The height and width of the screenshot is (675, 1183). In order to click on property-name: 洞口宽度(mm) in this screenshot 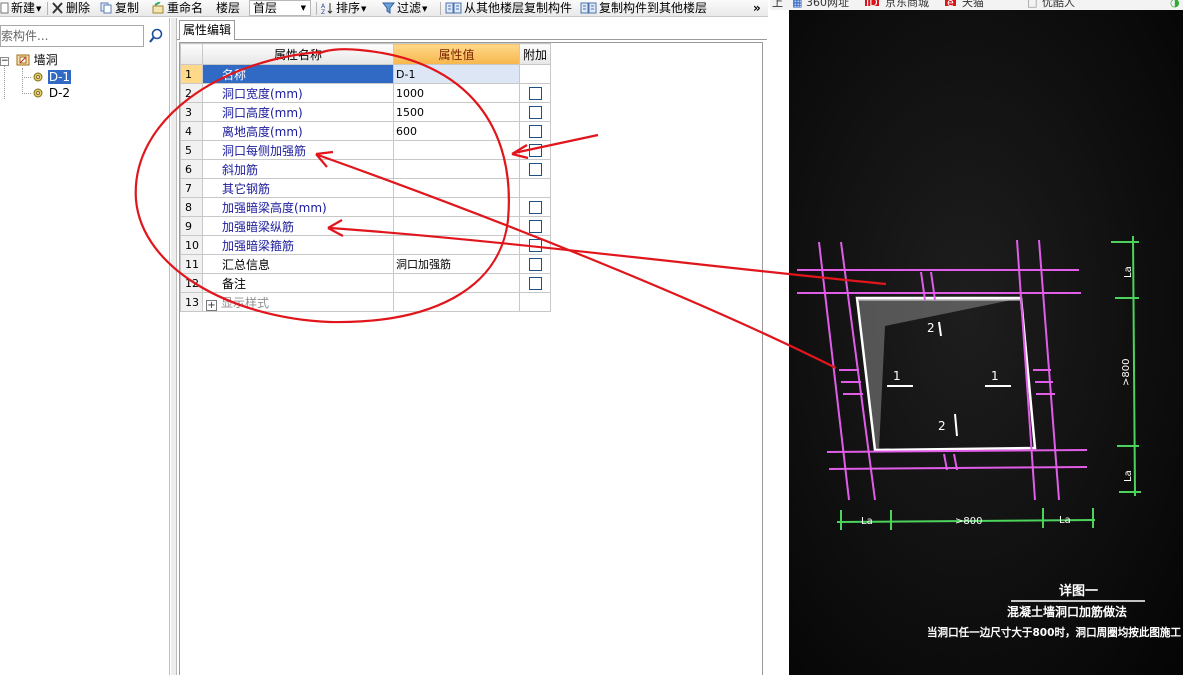, I will do `click(298, 93)`.